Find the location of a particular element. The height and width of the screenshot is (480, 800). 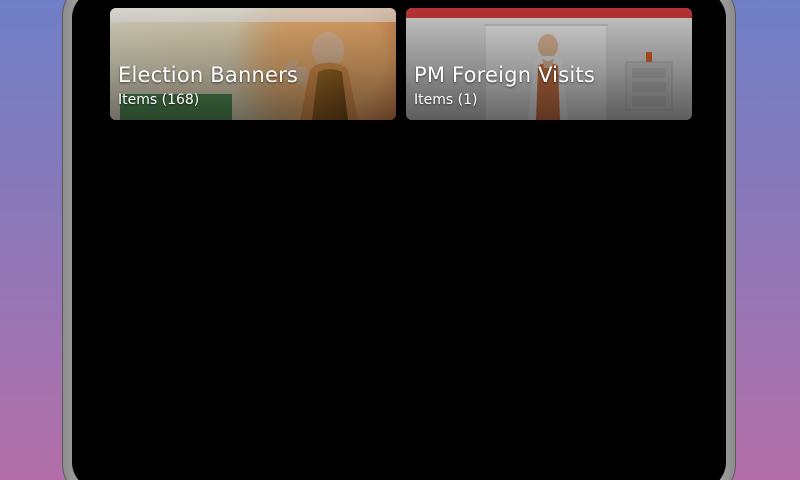

card-item-count: Items (1) is located at coordinates (446, 100).